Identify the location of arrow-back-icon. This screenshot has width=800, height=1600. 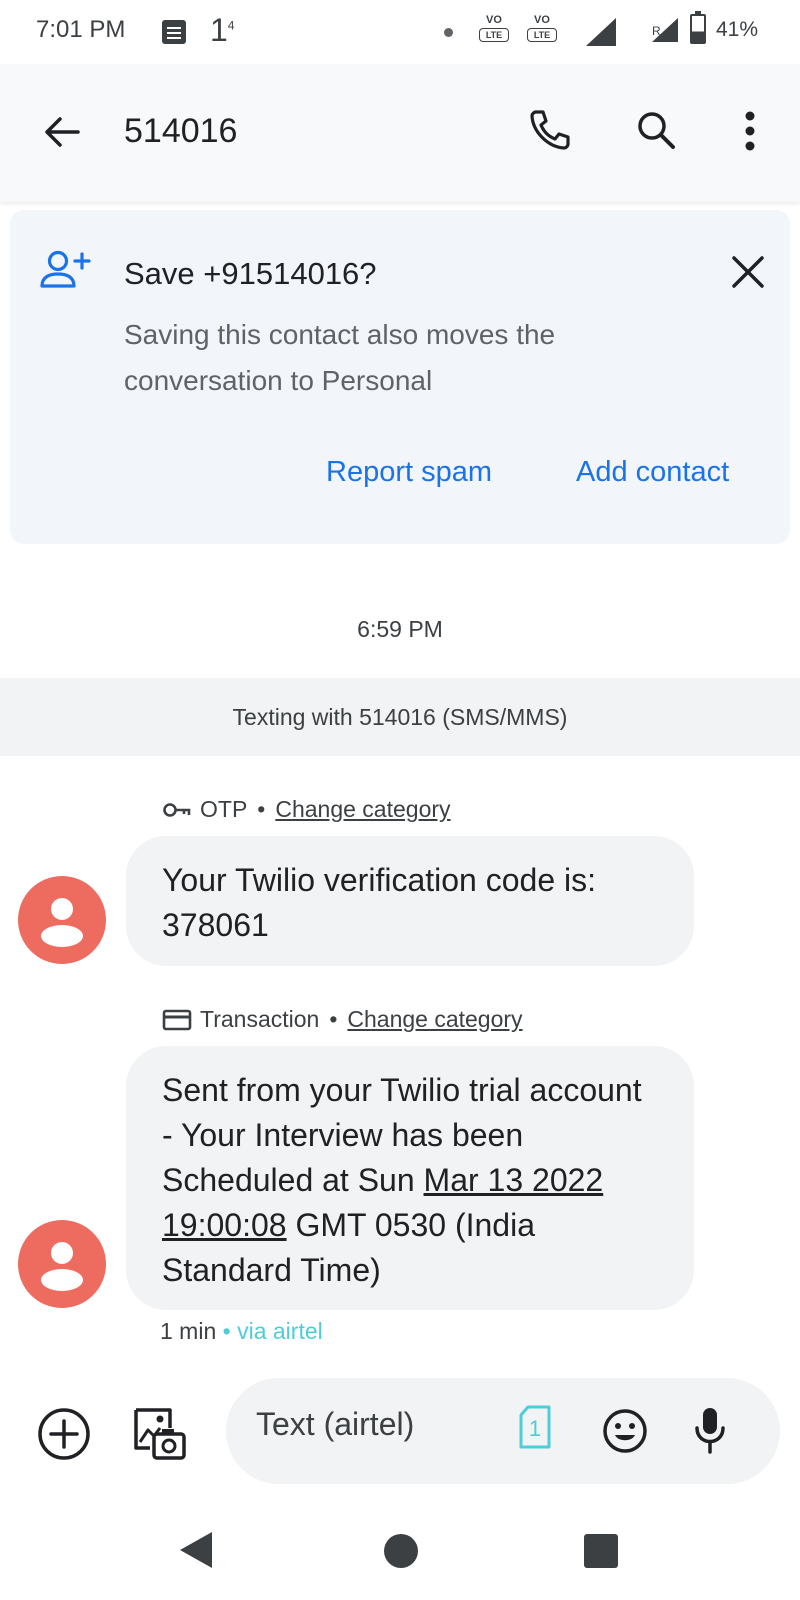
(62, 132).